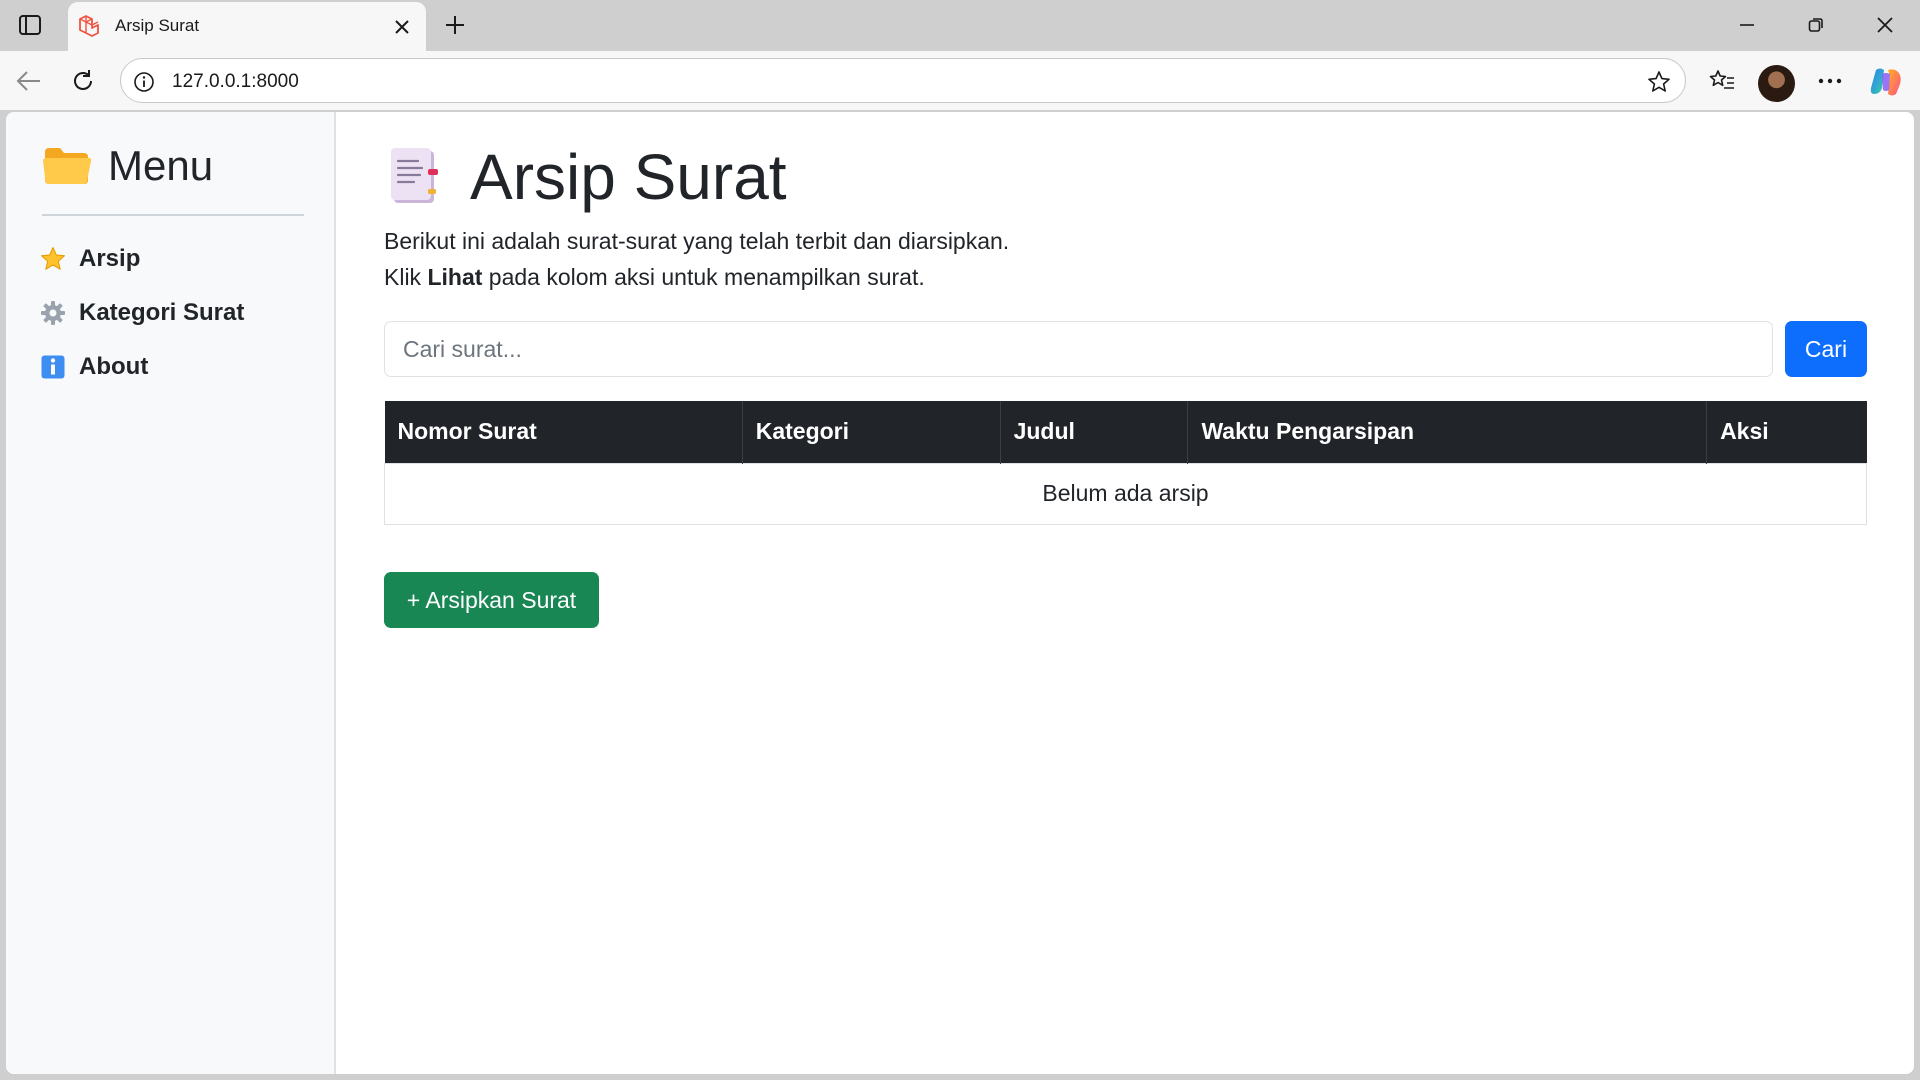 This screenshot has height=1080, width=1920. I want to click on favorite-star-icon, so click(1659, 82).